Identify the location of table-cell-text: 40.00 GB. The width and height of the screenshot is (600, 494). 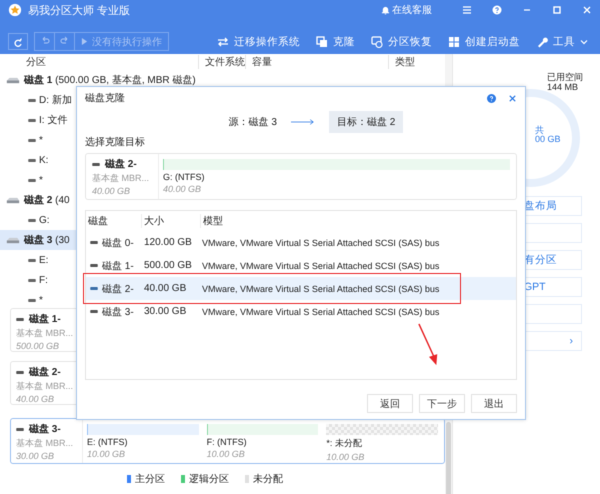
(165, 288).